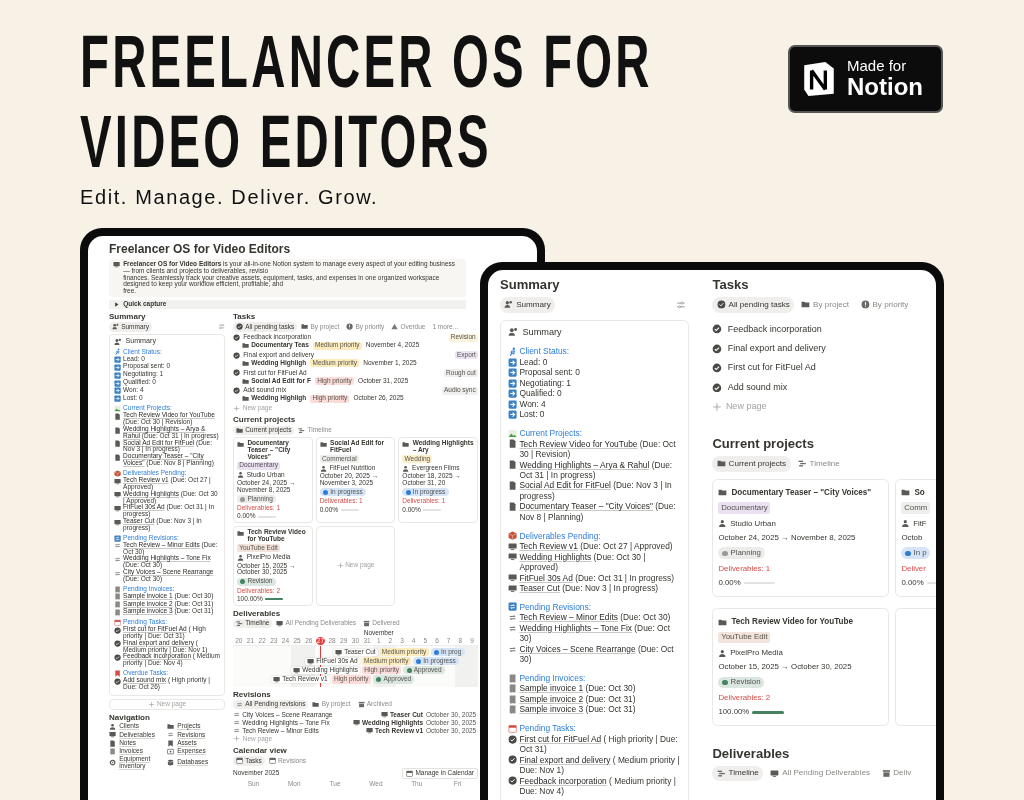 This screenshot has width=1024, height=800. I want to click on box-icon, so click(118, 473).